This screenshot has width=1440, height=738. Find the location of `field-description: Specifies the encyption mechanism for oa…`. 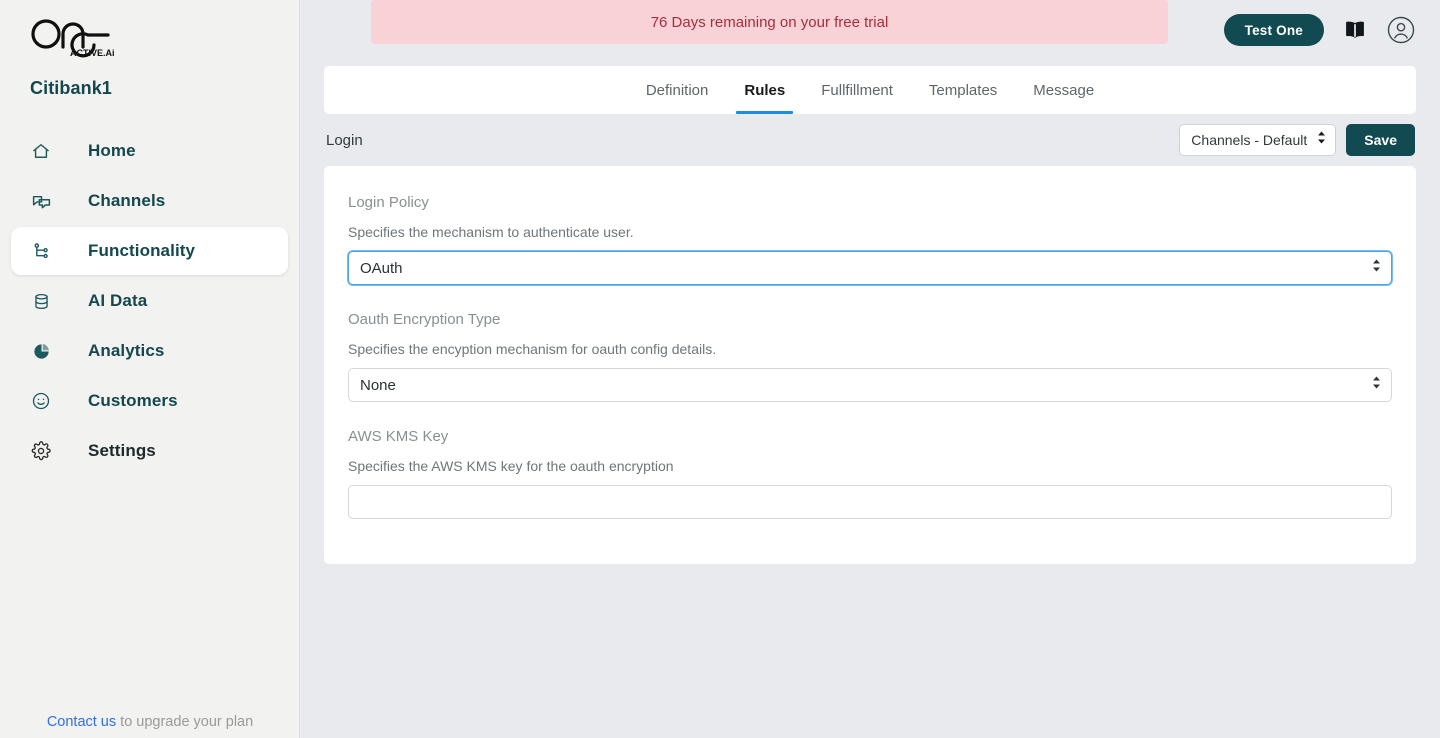

field-description: Specifies the encyption mechanism for oa… is located at coordinates (532, 349).